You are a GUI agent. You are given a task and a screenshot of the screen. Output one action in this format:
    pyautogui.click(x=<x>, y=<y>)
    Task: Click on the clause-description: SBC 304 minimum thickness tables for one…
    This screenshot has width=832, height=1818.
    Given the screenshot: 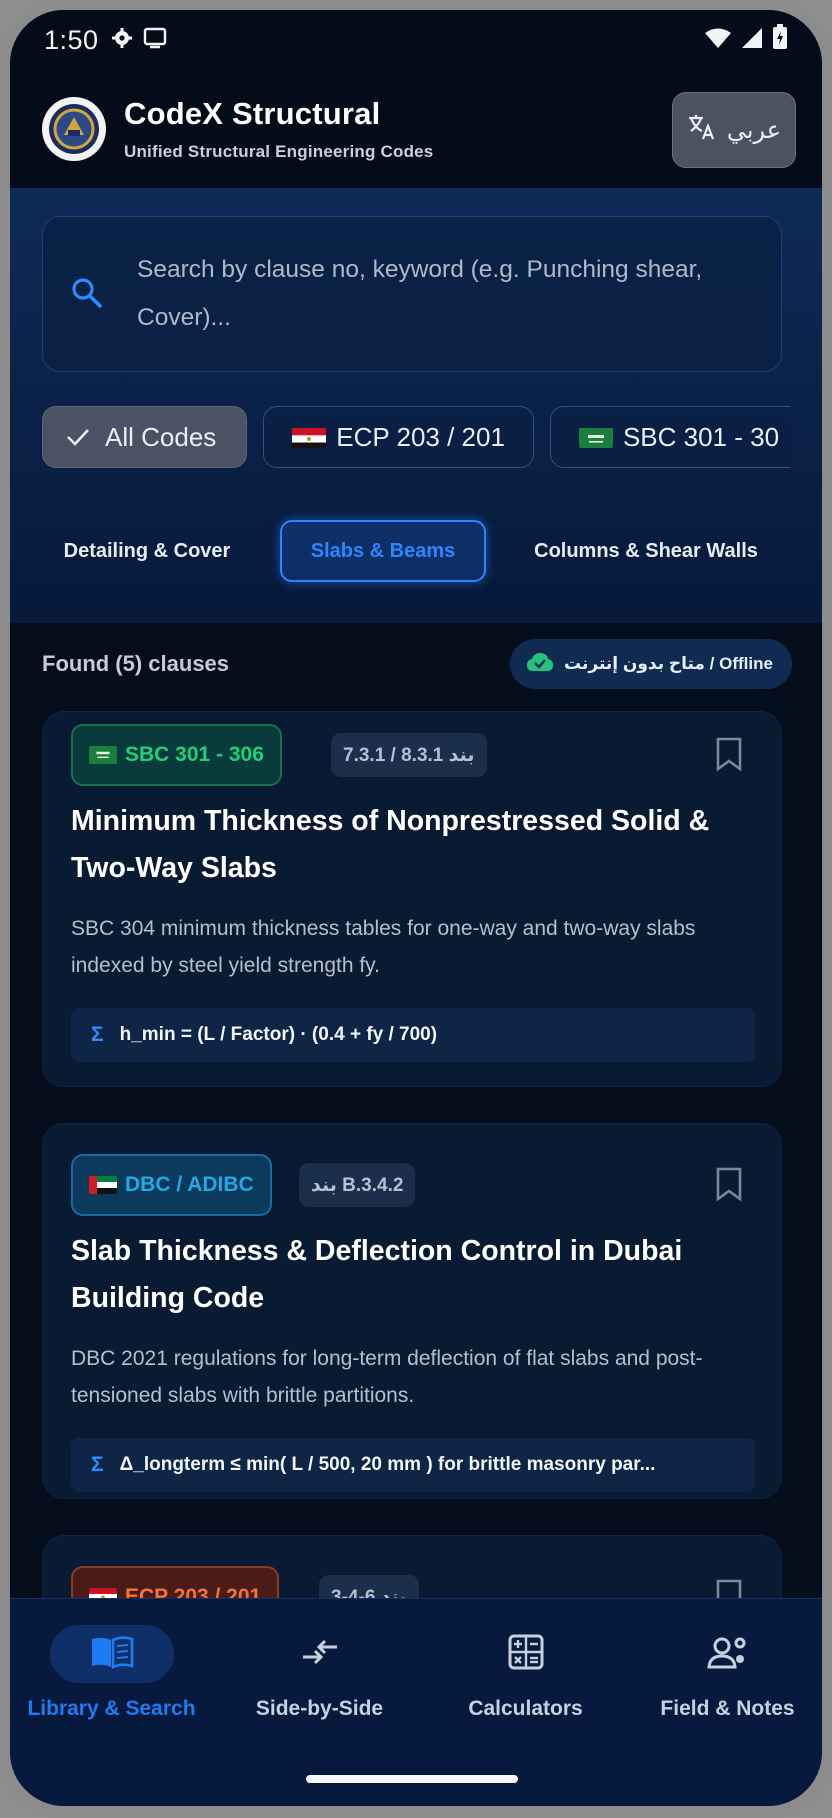 What is the action you would take?
    pyautogui.click(x=383, y=947)
    